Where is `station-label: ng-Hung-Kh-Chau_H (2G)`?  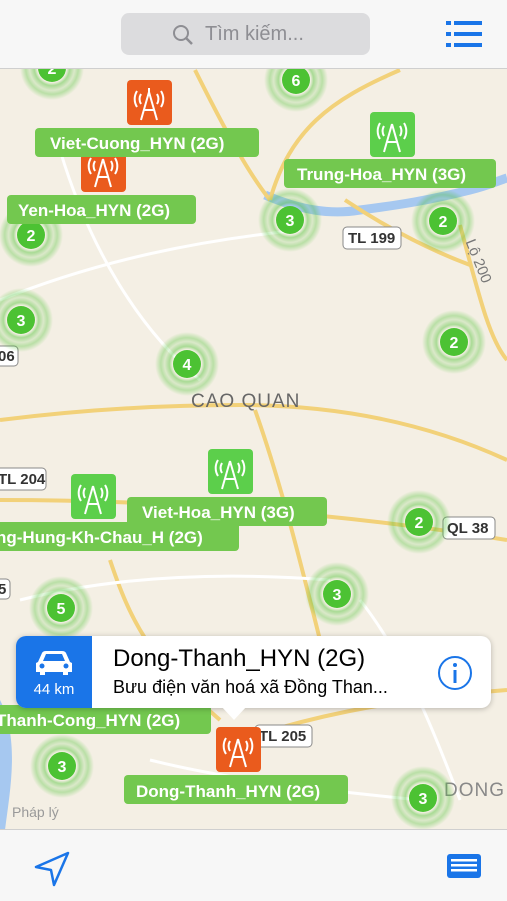
station-label: ng-Hung-Kh-Chau_H (2G) is located at coordinates (101, 537).